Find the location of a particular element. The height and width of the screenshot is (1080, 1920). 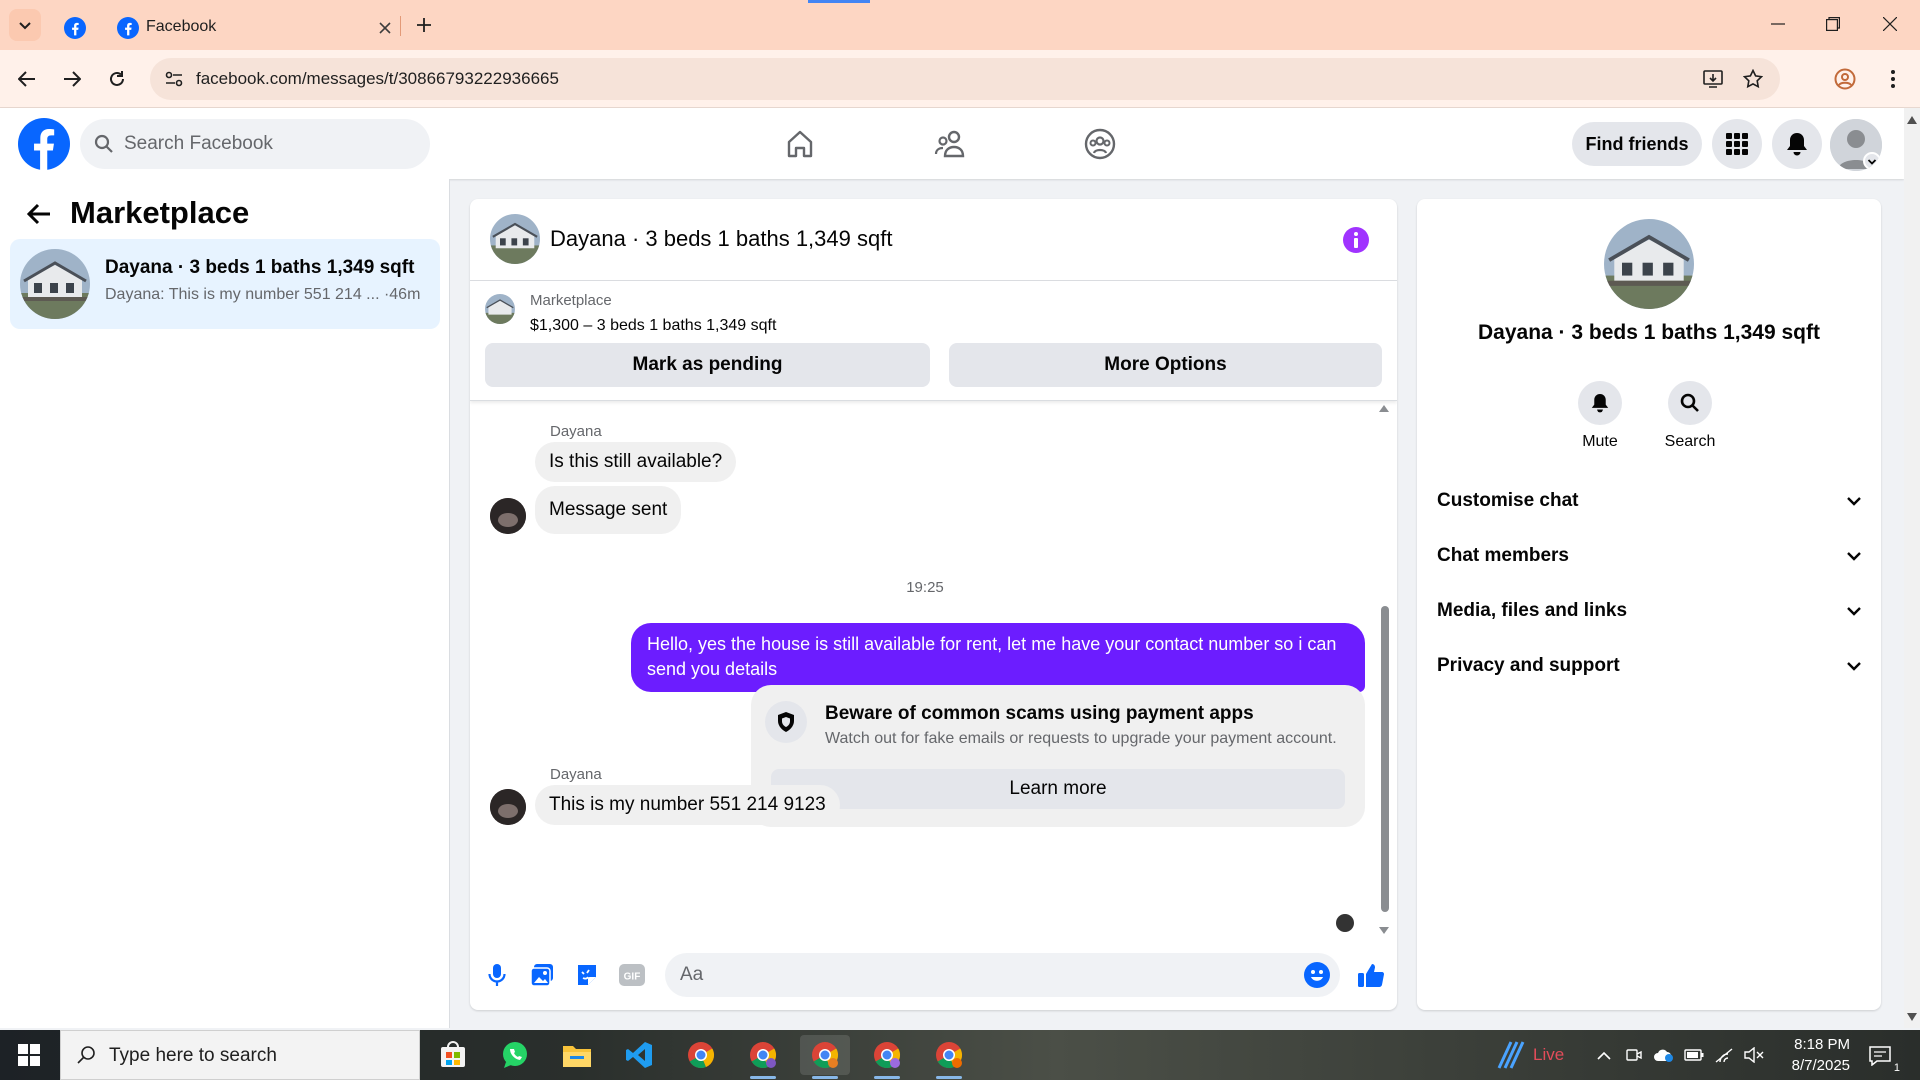

page-scrollbar is located at coordinates (1912, 568).